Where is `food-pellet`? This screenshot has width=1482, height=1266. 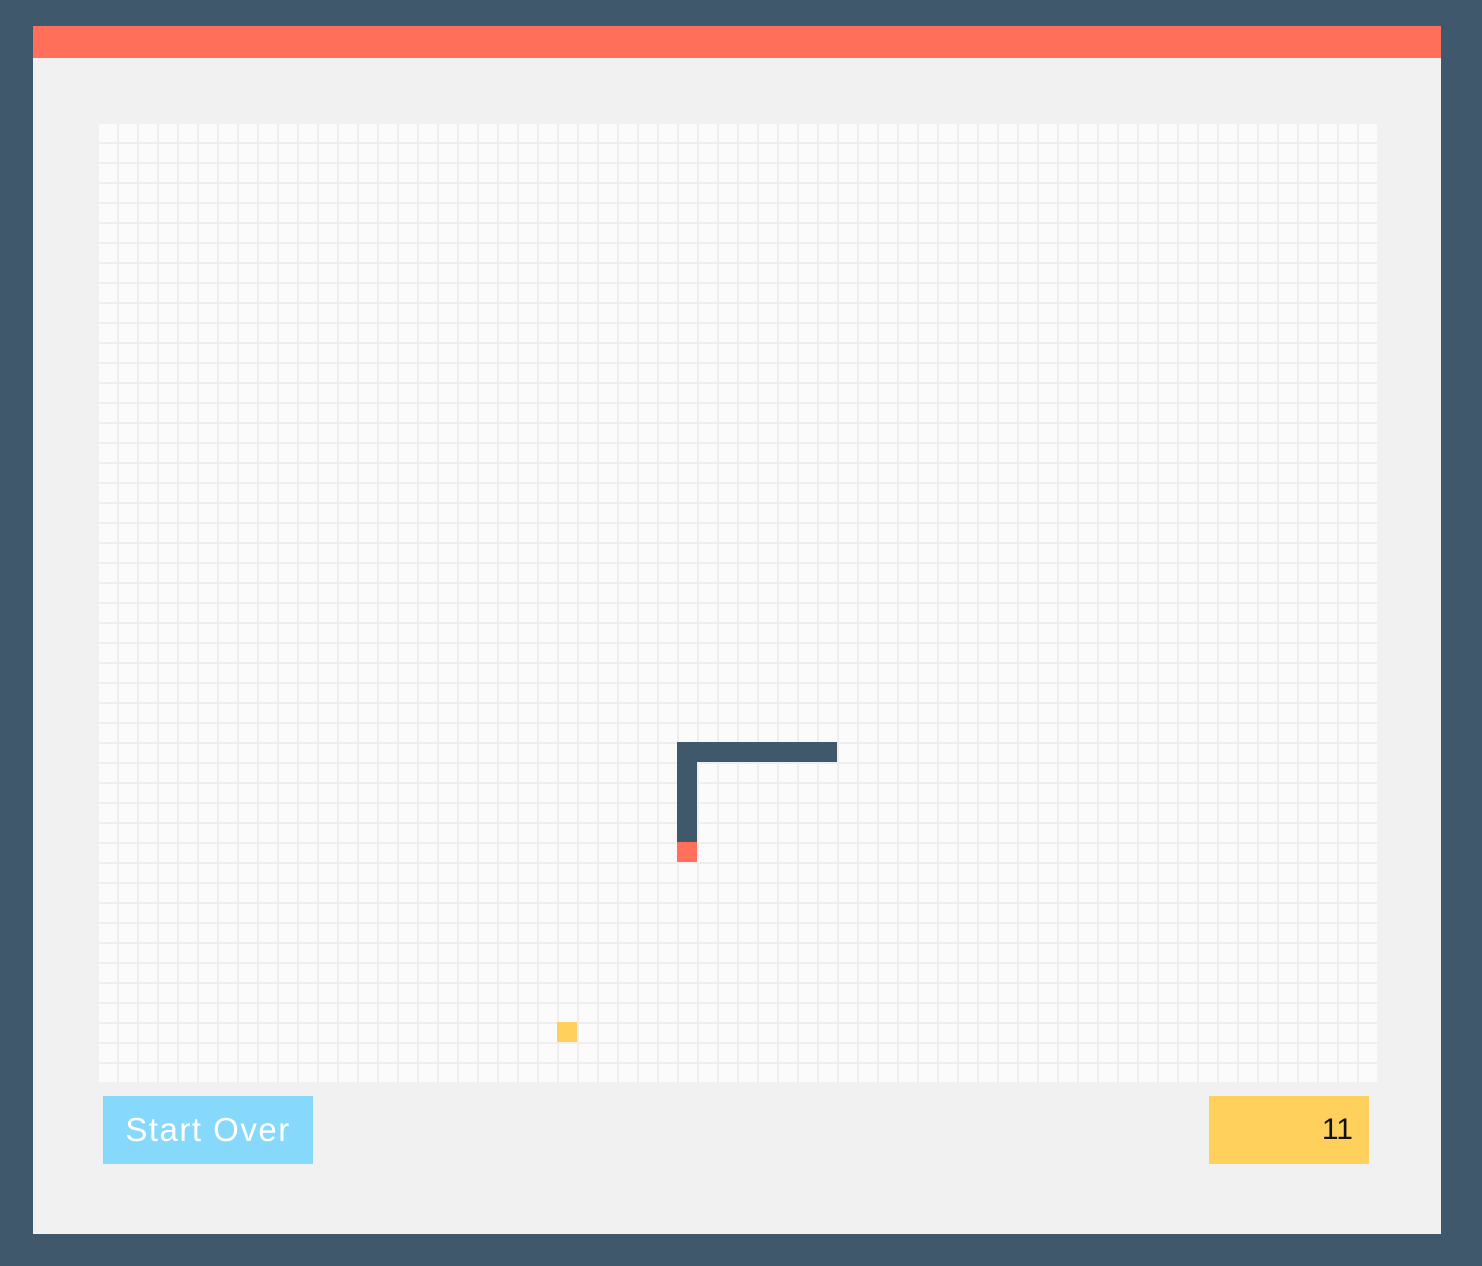
food-pellet is located at coordinates (567, 1032).